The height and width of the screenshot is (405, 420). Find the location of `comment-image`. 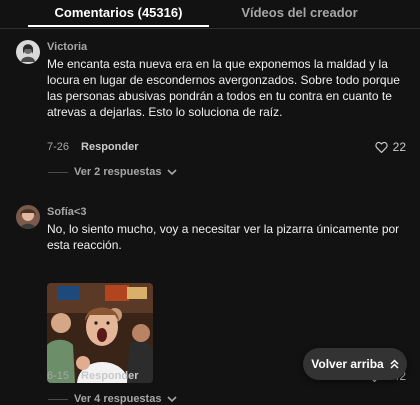

comment-image is located at coordinates (100, 333).